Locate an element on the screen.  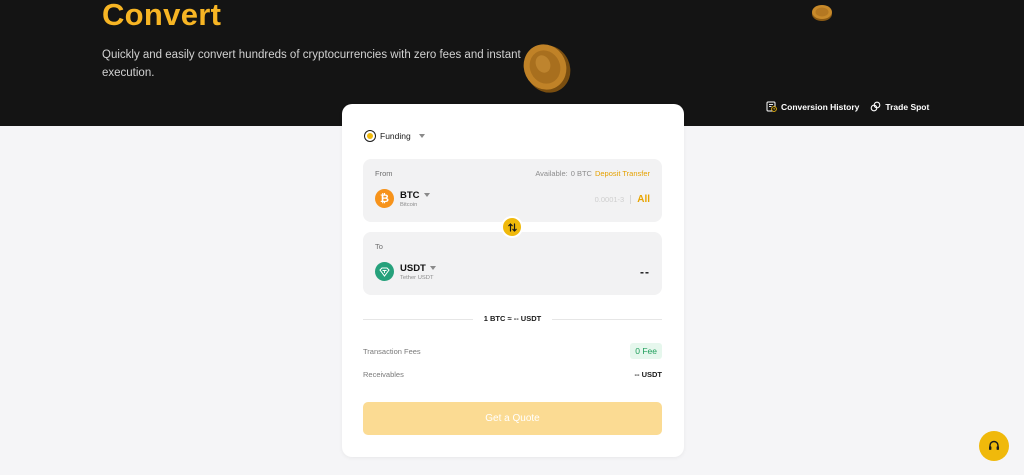
to-asset-symbol: USDT is located at coordinates (413, 268).